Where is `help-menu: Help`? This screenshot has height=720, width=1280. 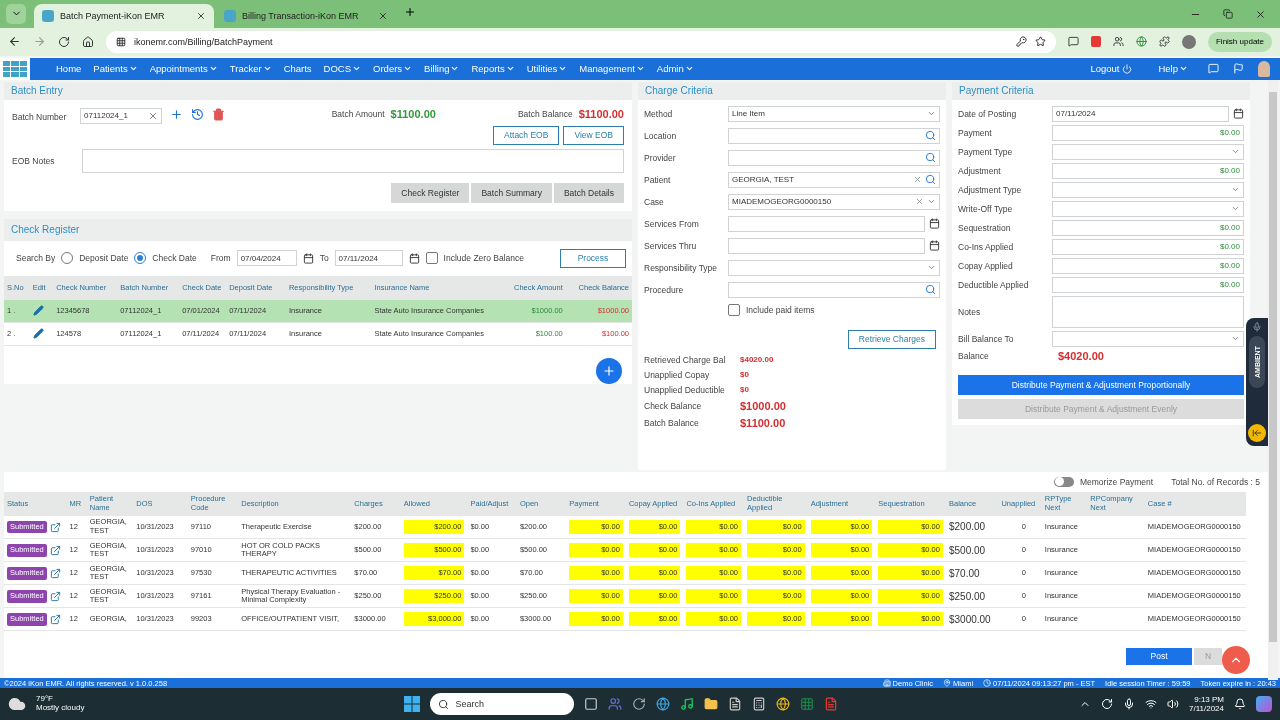 help-menu: Help is located at coordinates (1173, 69).